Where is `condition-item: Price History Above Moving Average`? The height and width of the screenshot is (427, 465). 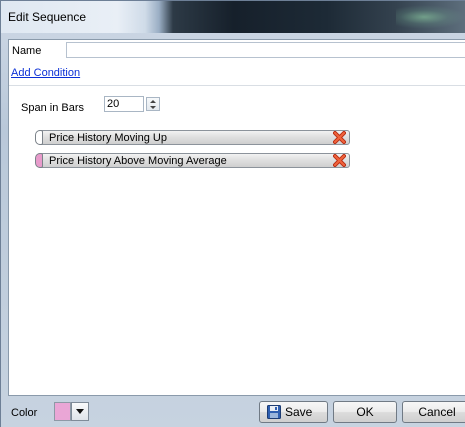 condition-item: Price History Above Moving Average is located at coordinates (192, 160).